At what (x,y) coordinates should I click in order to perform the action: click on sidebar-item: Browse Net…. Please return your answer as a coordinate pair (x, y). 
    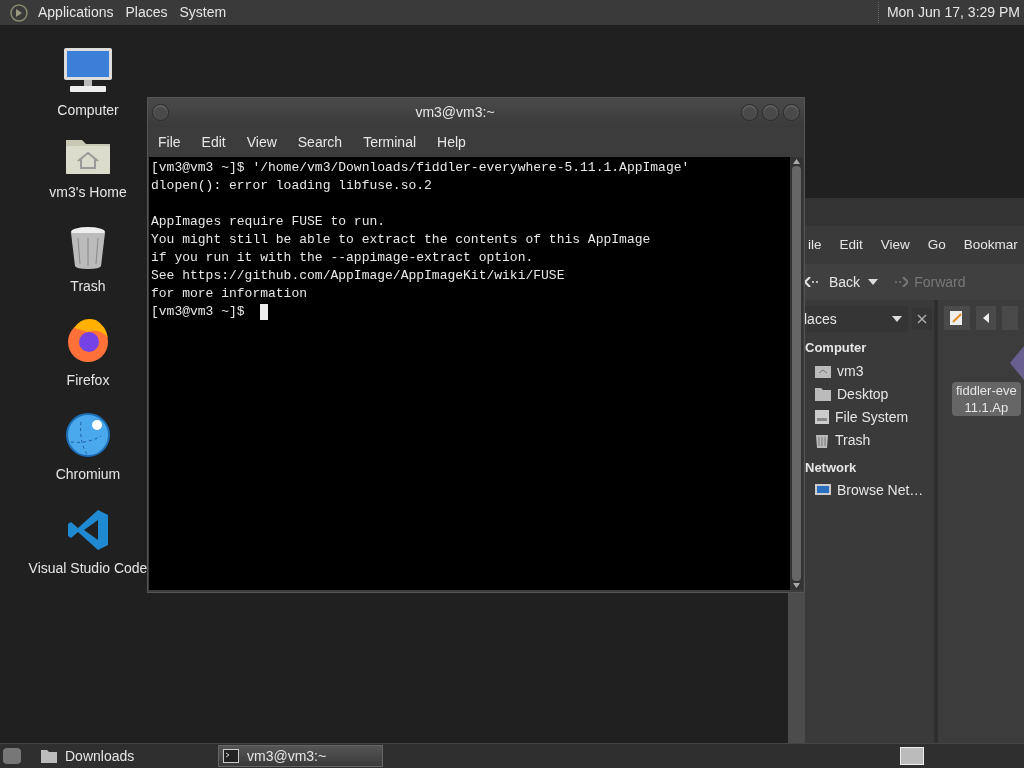
    Looking at the image, I should click on (869, 490).